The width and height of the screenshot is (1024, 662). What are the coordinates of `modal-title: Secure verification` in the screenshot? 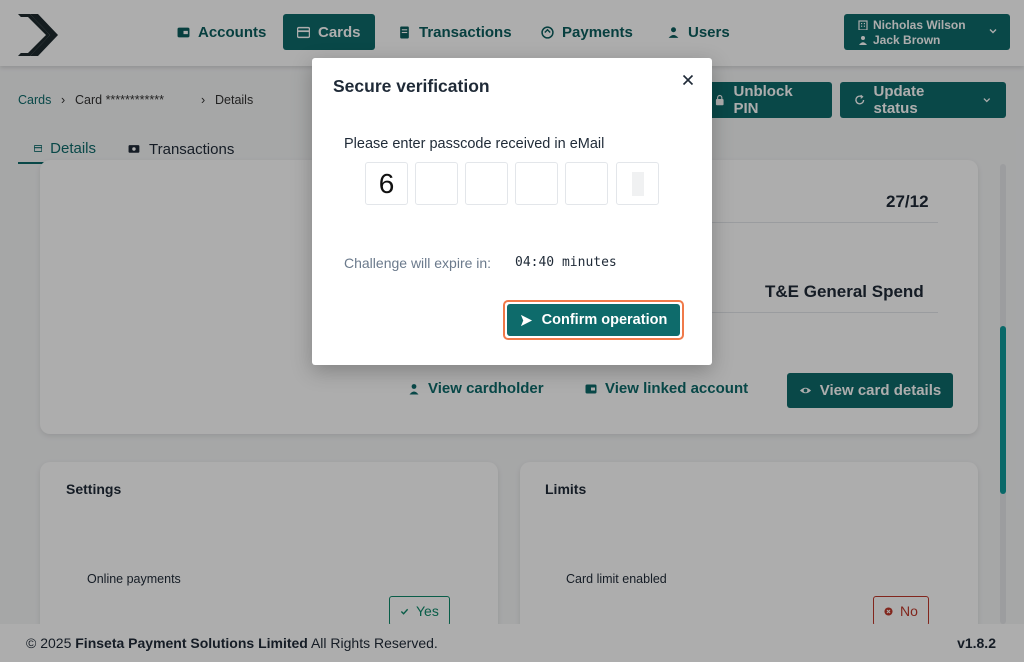 It's located at (411, 86).